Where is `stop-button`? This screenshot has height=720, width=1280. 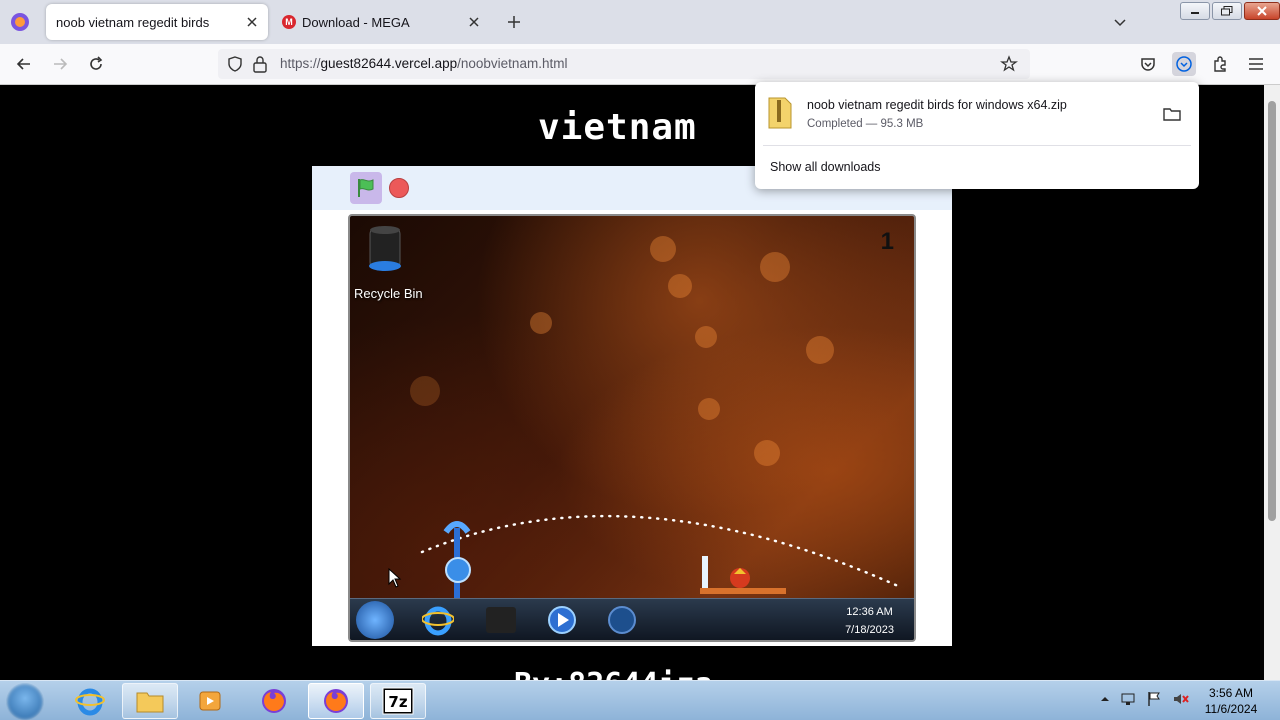 stop-button is located at coordinates (399, 188).